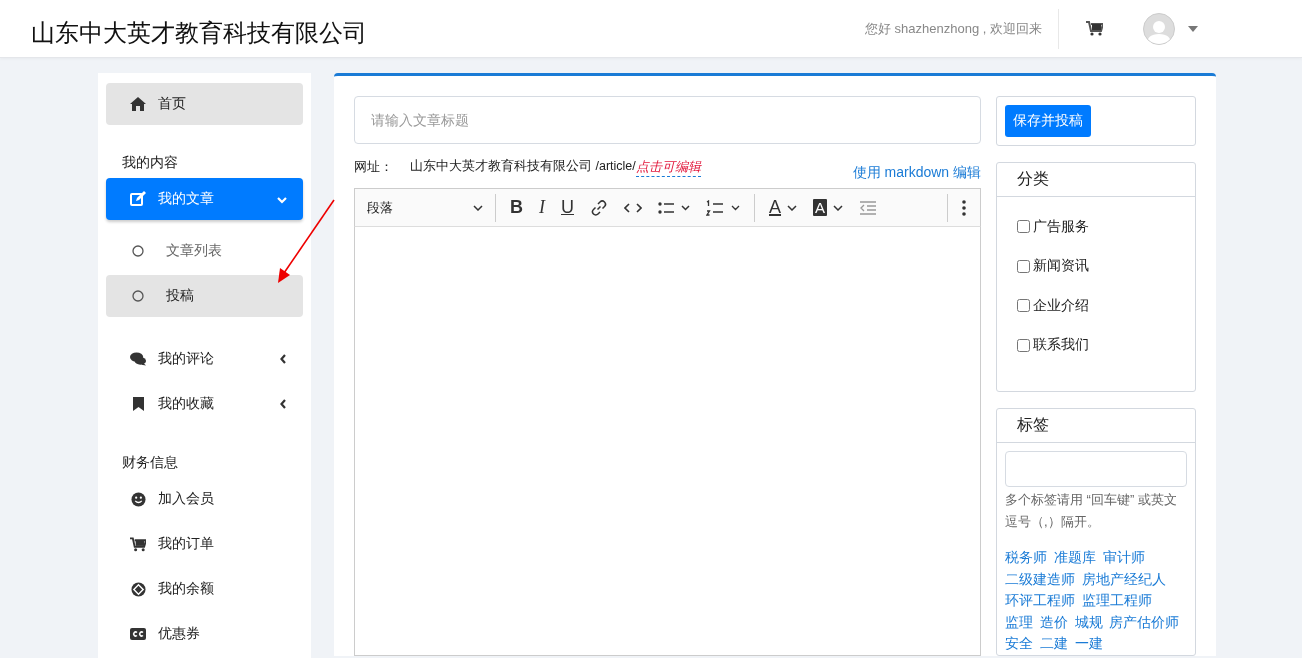  Describe the element at coordinates (374, 167) in the screenshot. I see `url-label: 网址：` at that location.